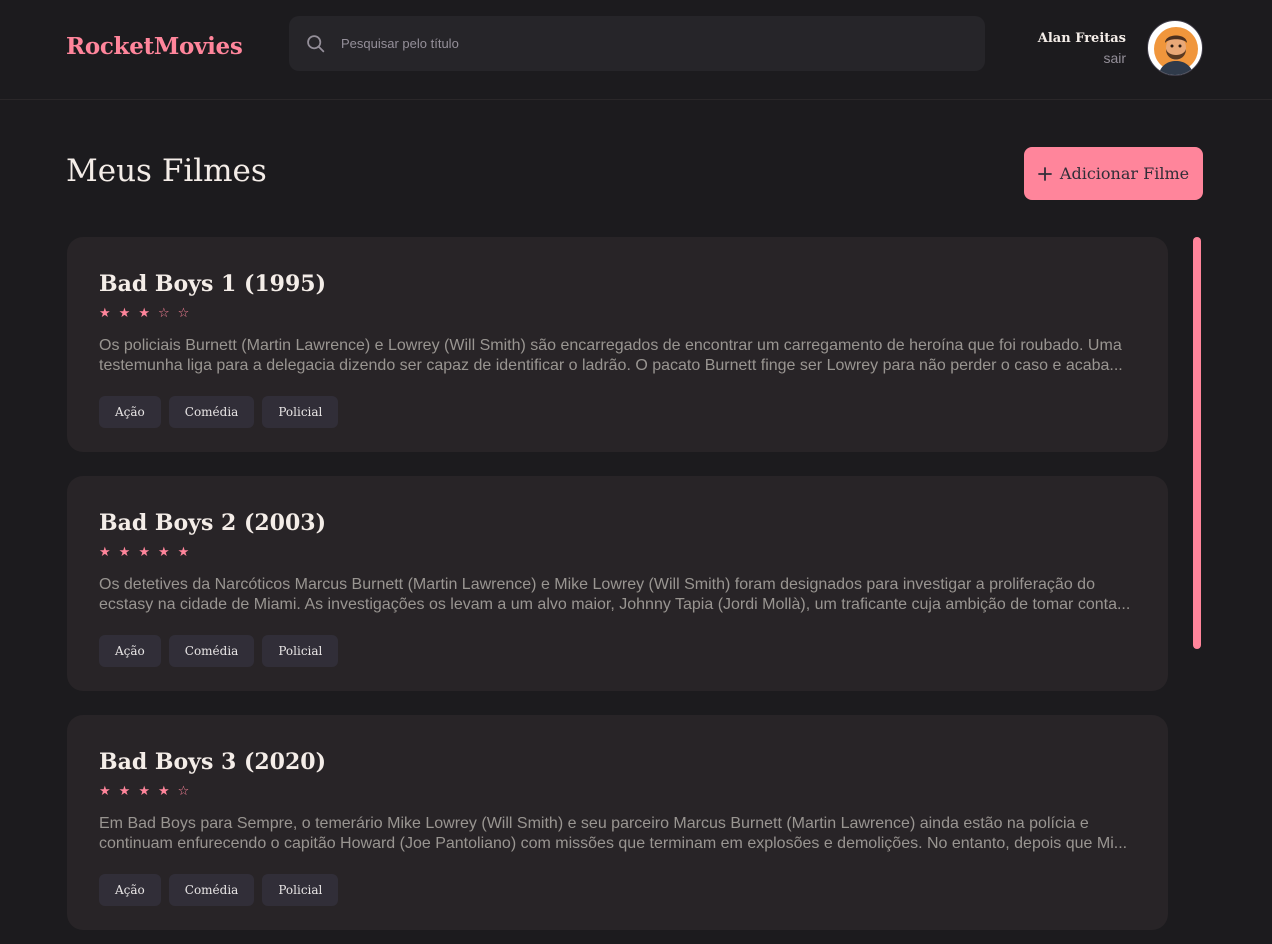 This screenshot has height=944, width=1272. What do you see at coordinates (213, 523) in the screenshot?
I see `movie-title: Bad Boys 2 (2003)` at bounding box center [213, 523].